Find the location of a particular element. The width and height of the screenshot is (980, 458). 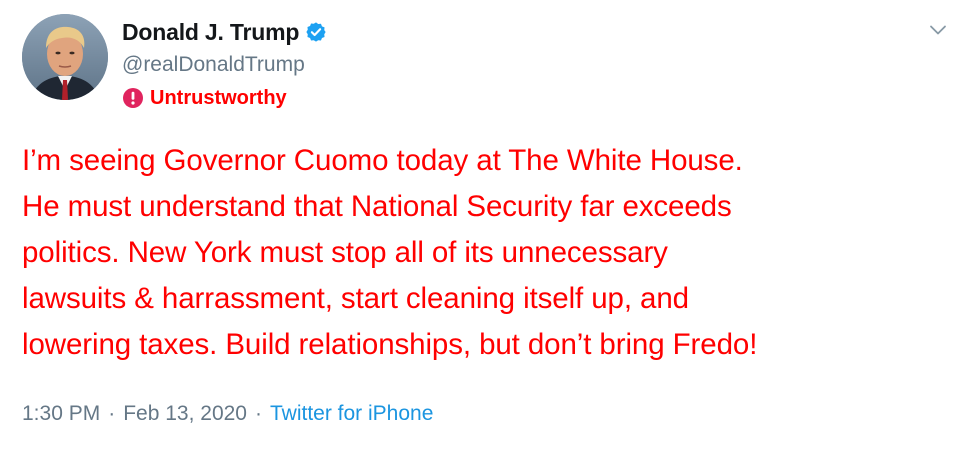

user-handle: @realDonaldTrump is located at coordinates (224, 65).